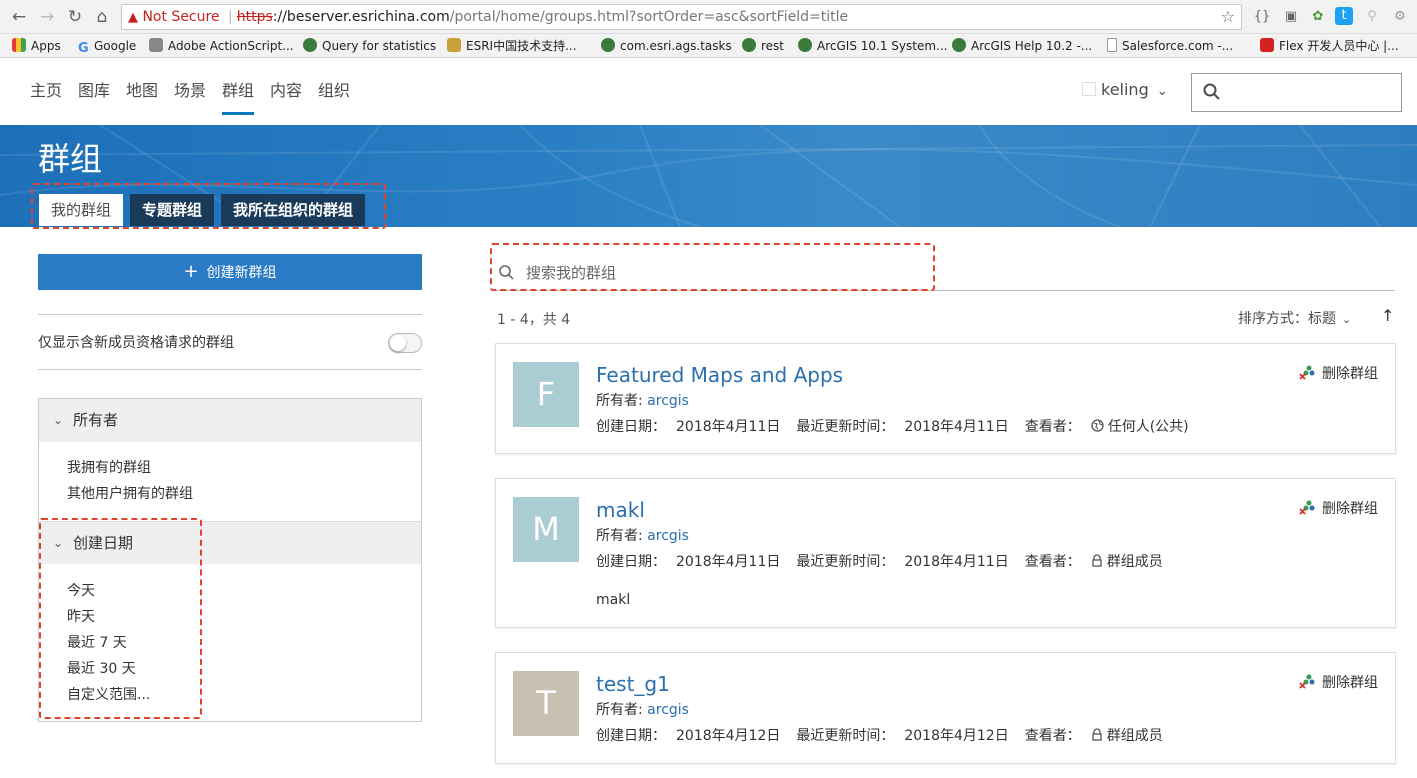 Image resolution: width=1417 pixels, height=778 pixels. I want to click on bookmark-ags-tasks: com.esri.ags.tasks, so click(666, 46).